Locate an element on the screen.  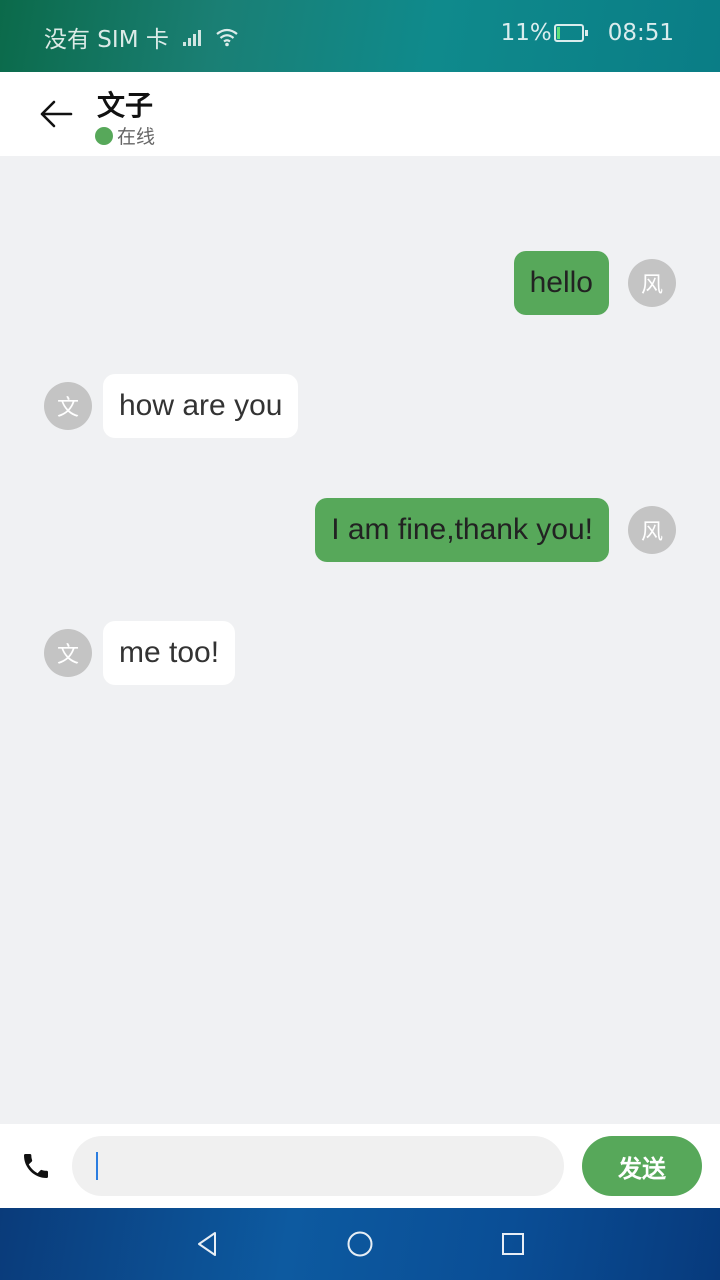
battery-icon is located at coordinates (570, 33).